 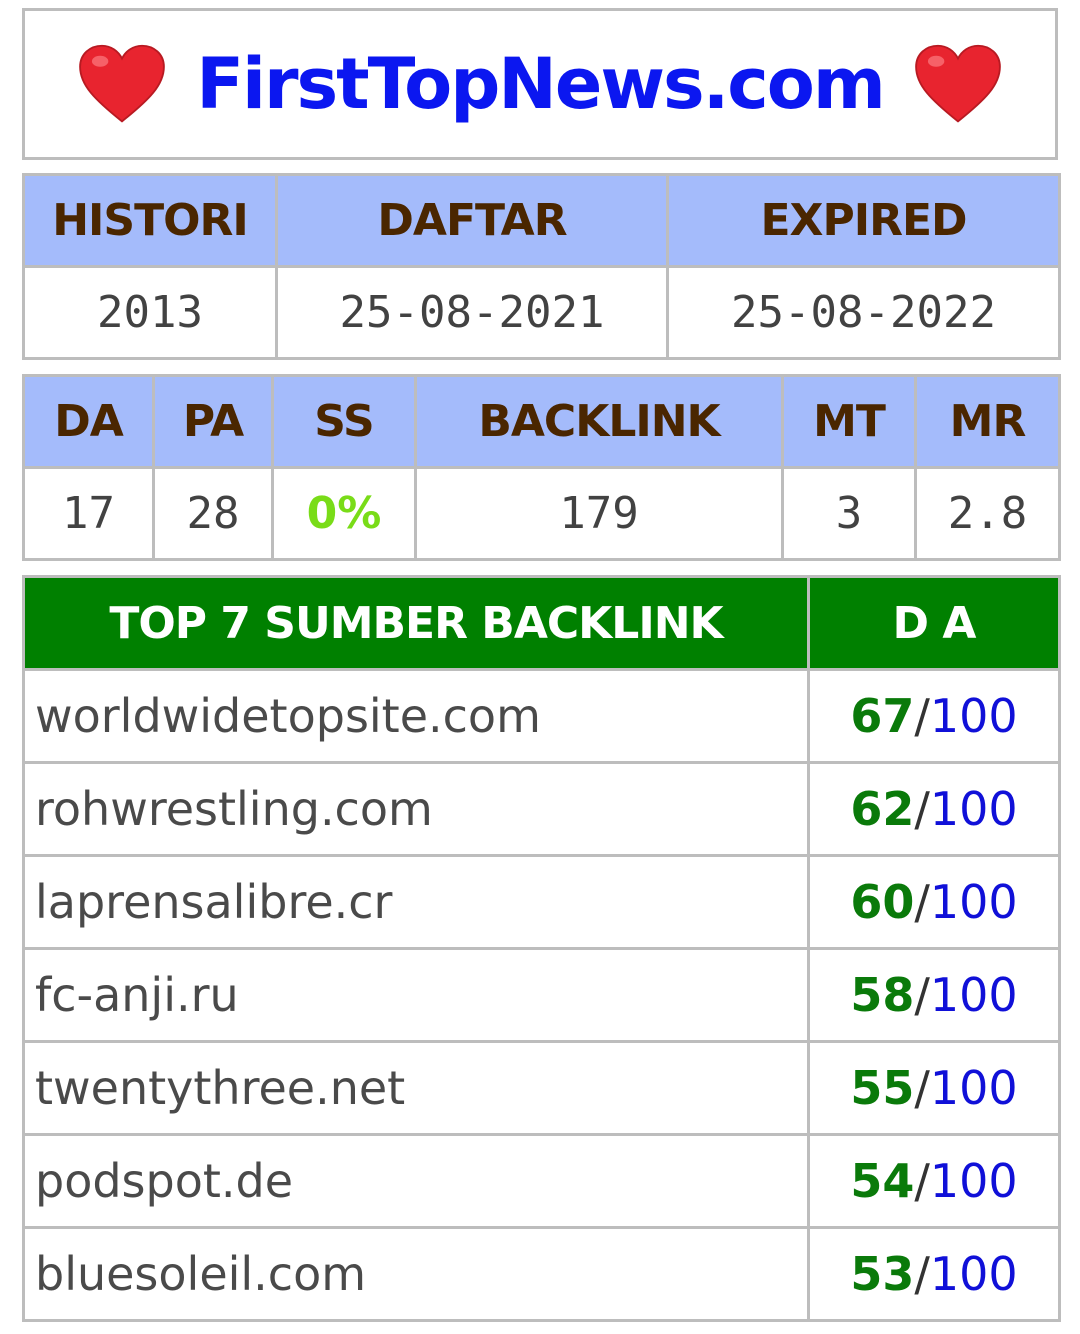 What do you see at coordinates (472, 312) in the screenshot?
I see `daftar-value: 25-08-2021` at bounding box center [472, 312].